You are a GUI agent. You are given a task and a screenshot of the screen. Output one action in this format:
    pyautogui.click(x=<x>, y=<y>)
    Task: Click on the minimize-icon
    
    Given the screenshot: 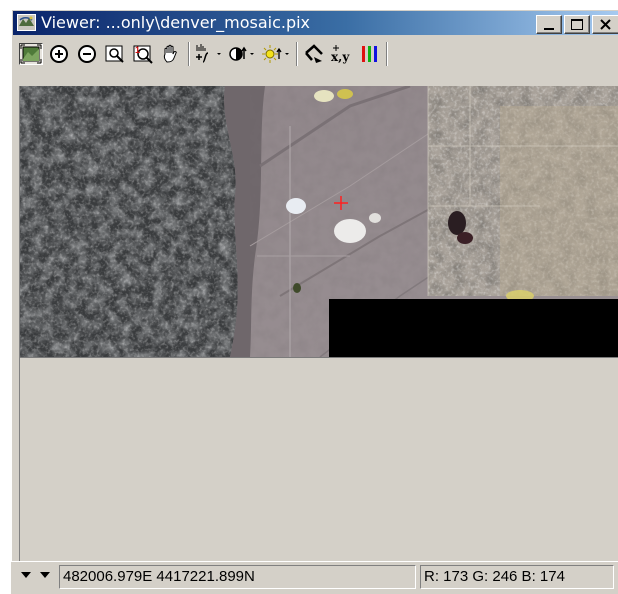 What is the action you would take?
    pyautogui.click(x=549, y=29)
    